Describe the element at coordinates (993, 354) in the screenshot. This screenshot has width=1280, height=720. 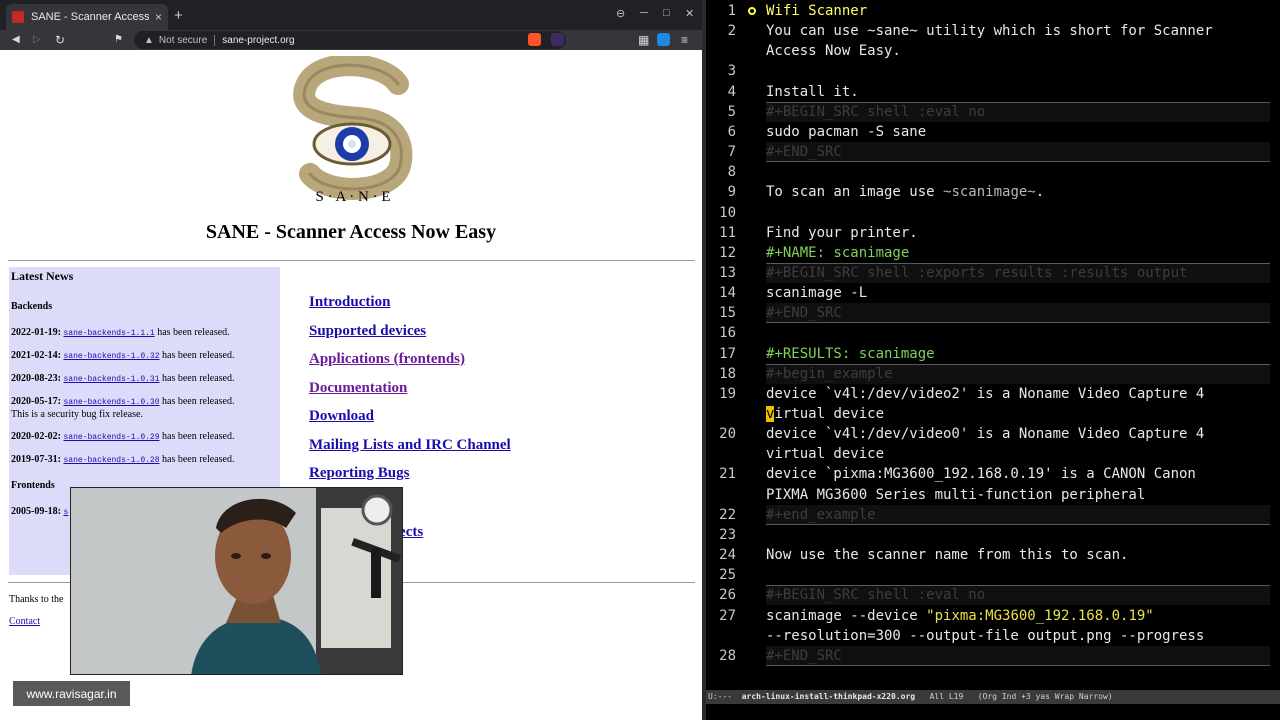
I see `editor-line: 17 #+RESULTS: scanimage` at that location.